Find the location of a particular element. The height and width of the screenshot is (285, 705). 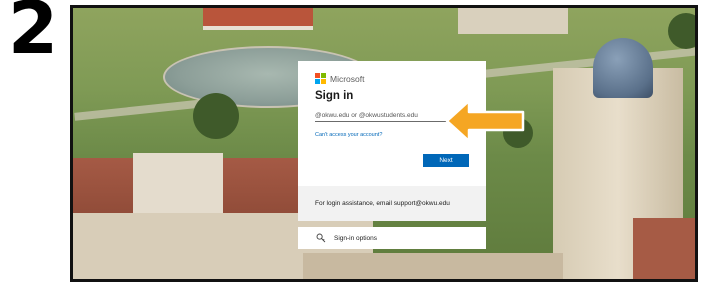

arrow-left-icon is located at coordinates (485, 121).